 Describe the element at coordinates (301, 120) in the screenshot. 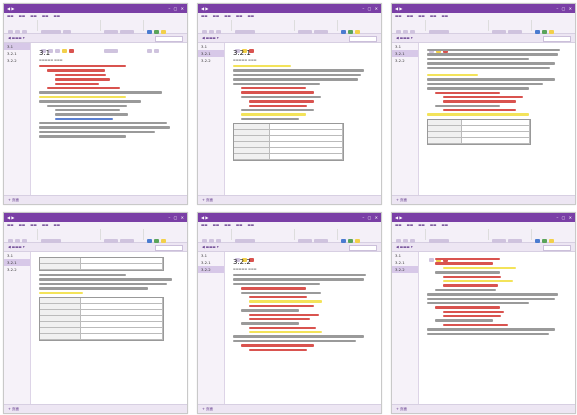

I see `page-content: 3.2.1 ▬▬▬▬▬ ▬▬▬` at that location.